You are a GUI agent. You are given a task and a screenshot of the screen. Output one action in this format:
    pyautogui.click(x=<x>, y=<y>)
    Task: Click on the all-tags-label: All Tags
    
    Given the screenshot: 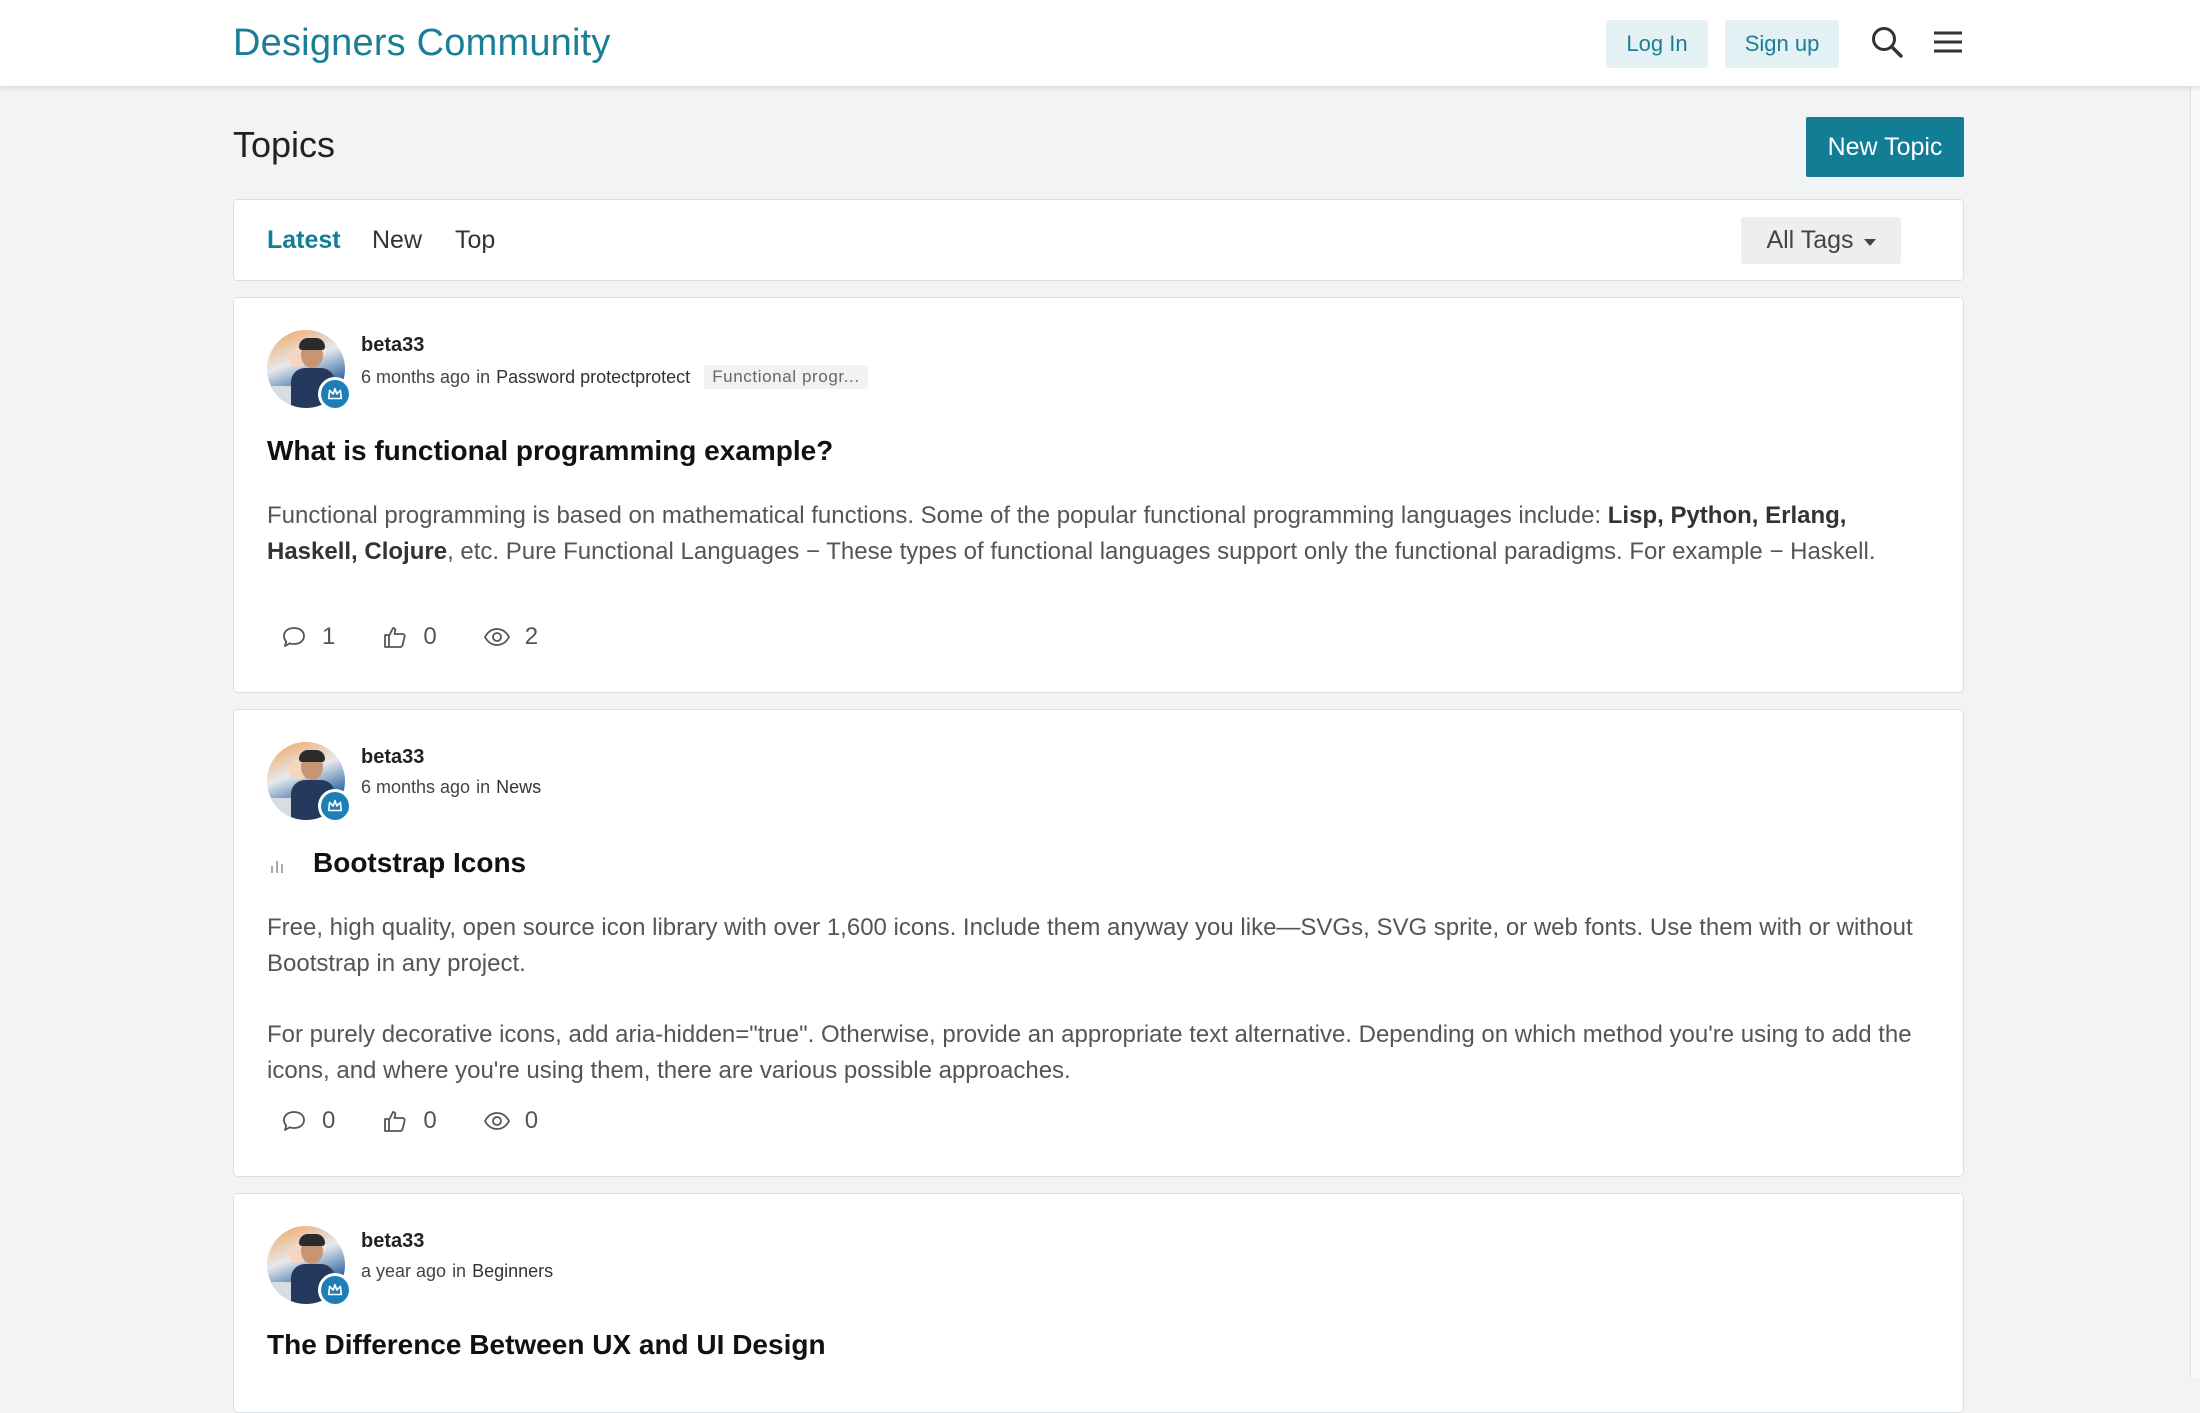 What is the action you would take?
    pyautogui.click(x=1810, y=240)
    